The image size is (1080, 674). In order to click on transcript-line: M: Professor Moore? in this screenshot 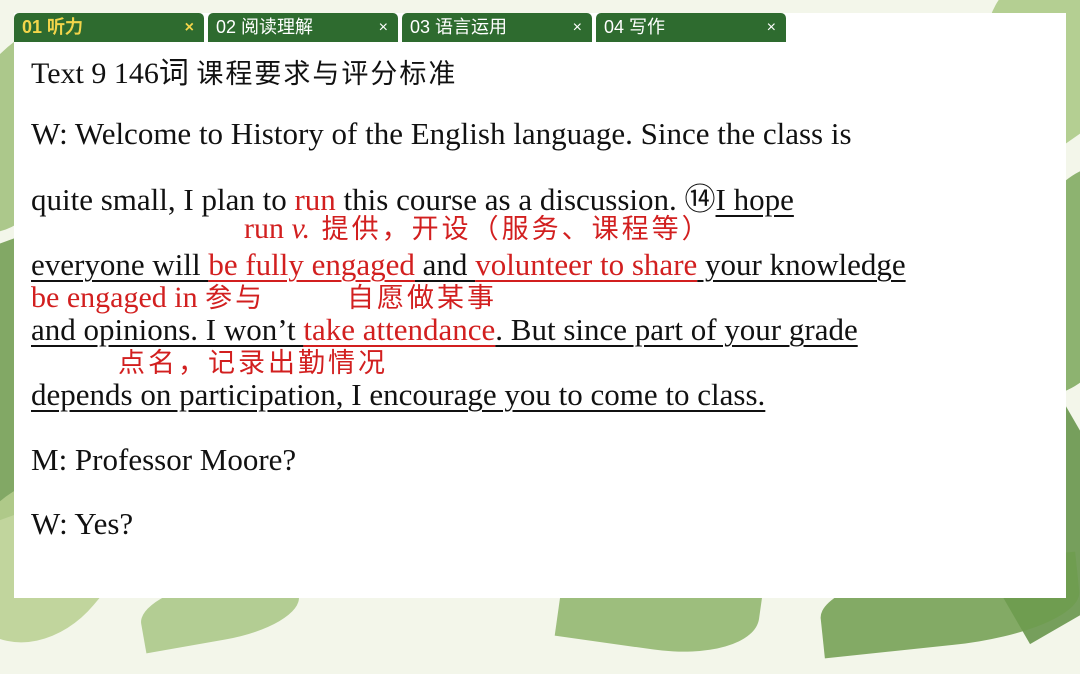, I will do `click(164, 459)`.